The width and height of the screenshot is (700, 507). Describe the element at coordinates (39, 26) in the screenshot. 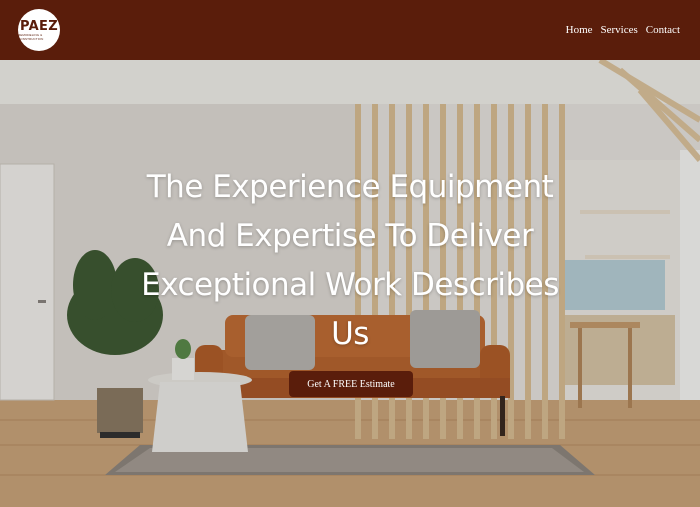

I see `logo-text: PAEZ` at that location.